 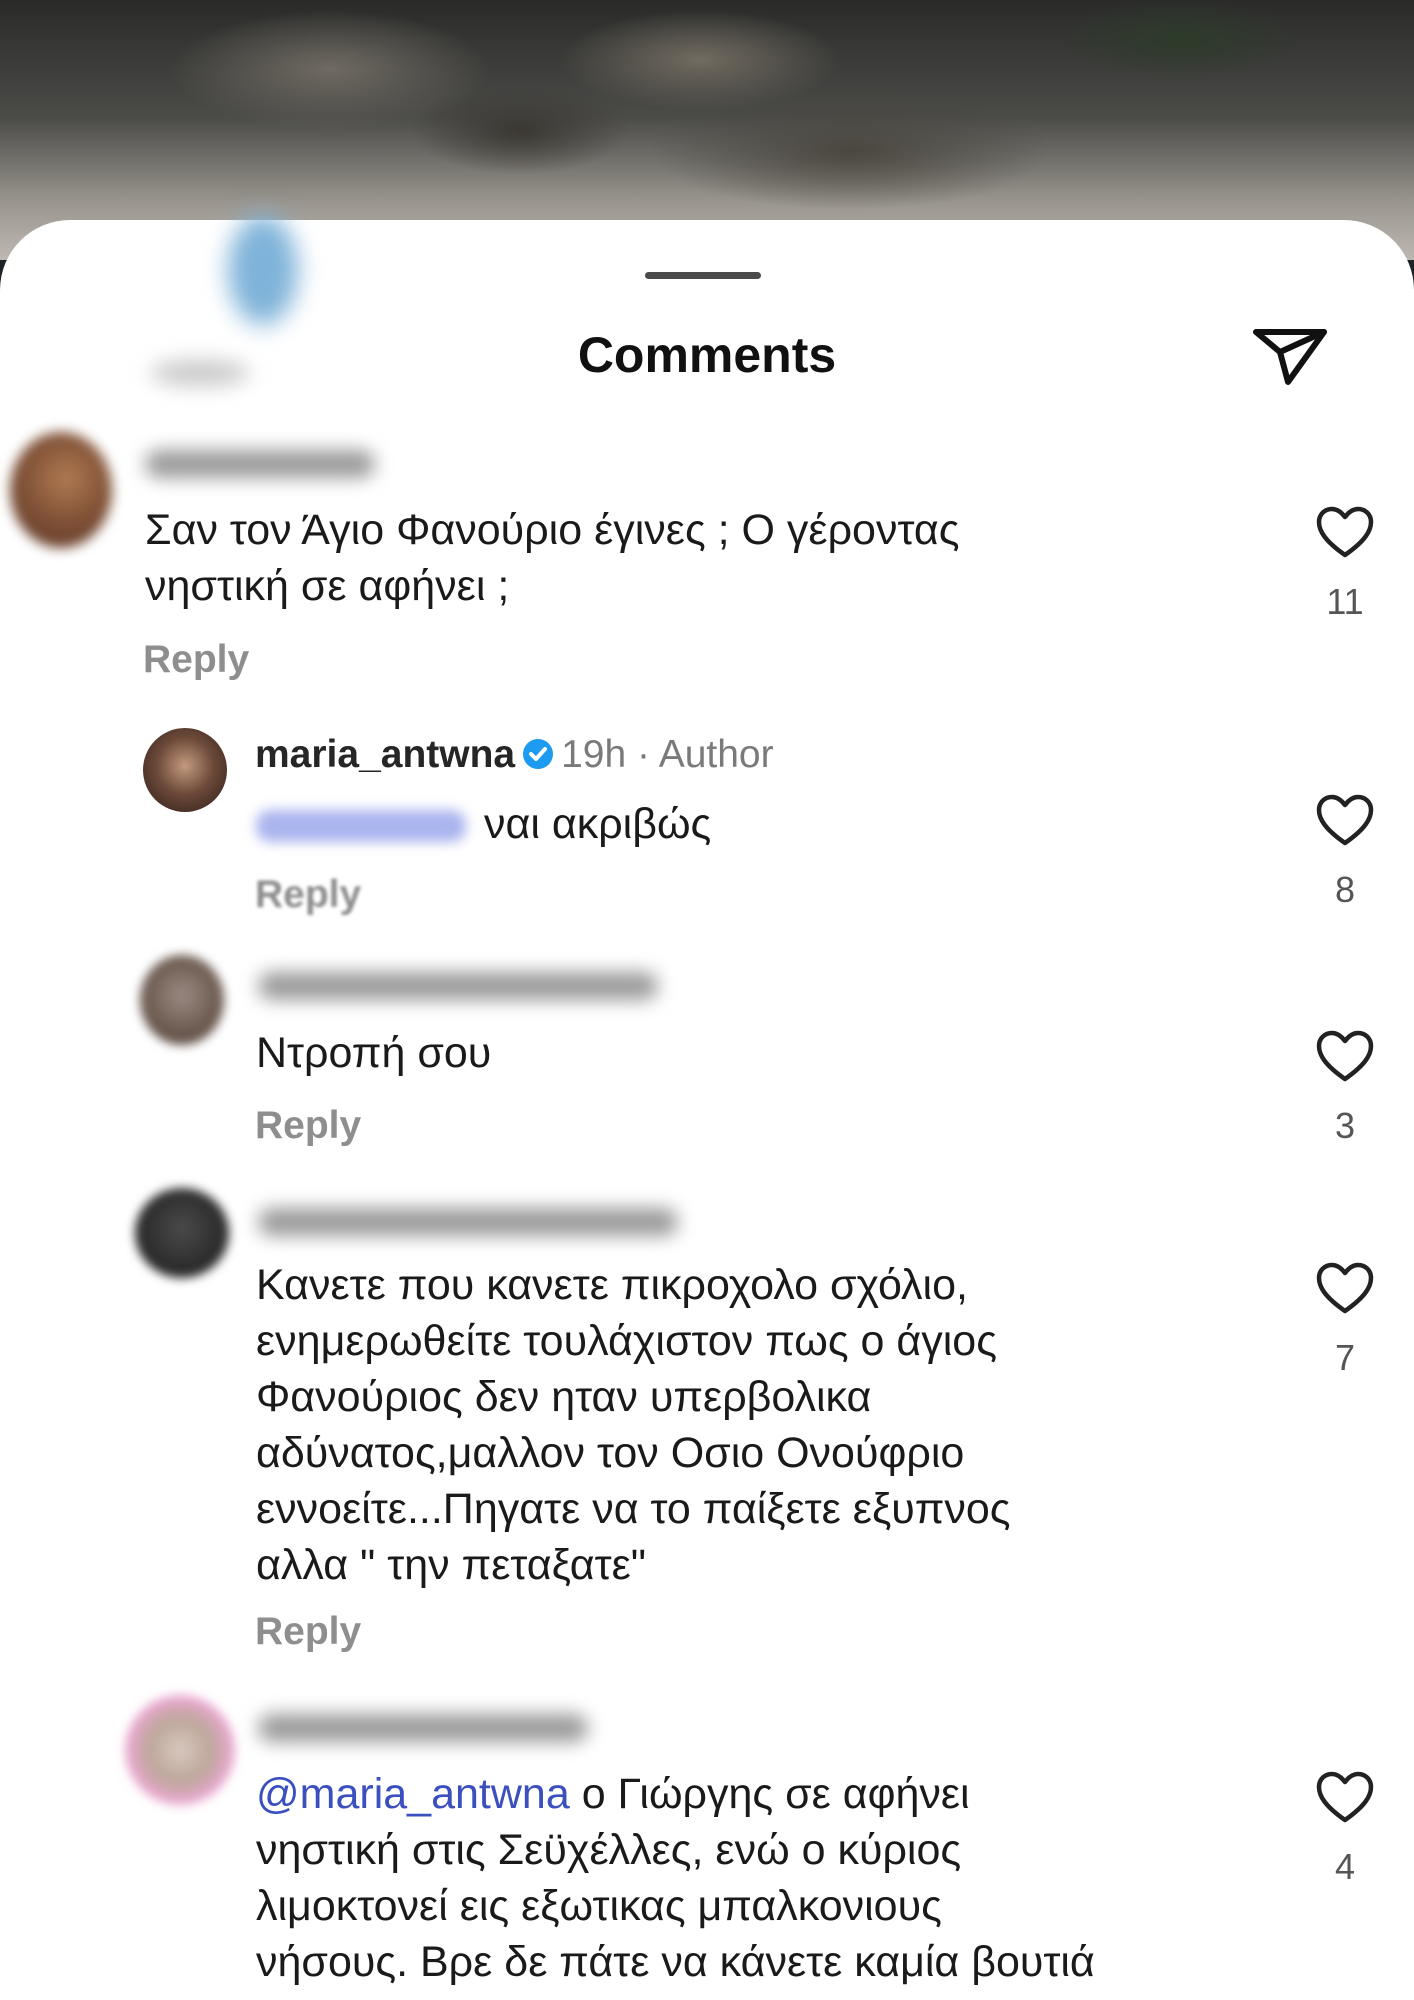 What do you see at coordinates (1345, 1357) in the screenshot?
I see `like-count: 7` at bounding box center [1345, 1357].